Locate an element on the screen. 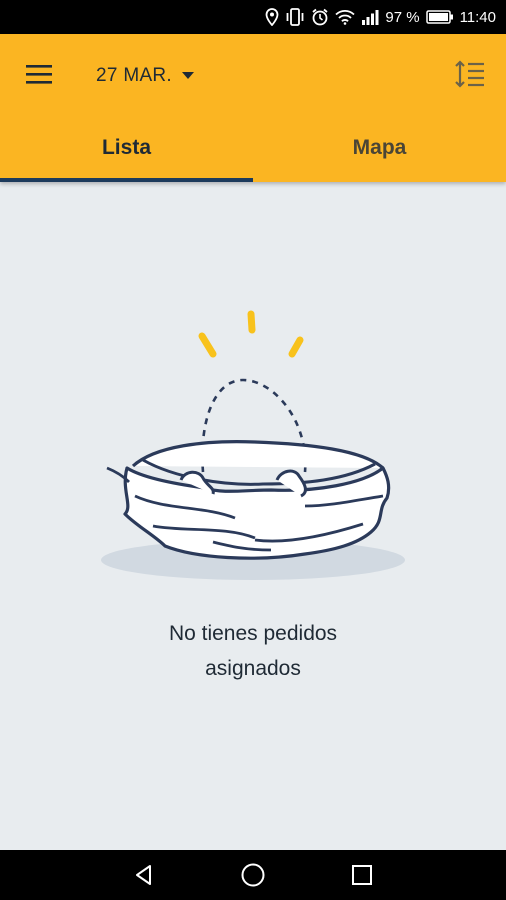 The image size is (506, 900). system-nav-bar is located at coordinates (253, 875).